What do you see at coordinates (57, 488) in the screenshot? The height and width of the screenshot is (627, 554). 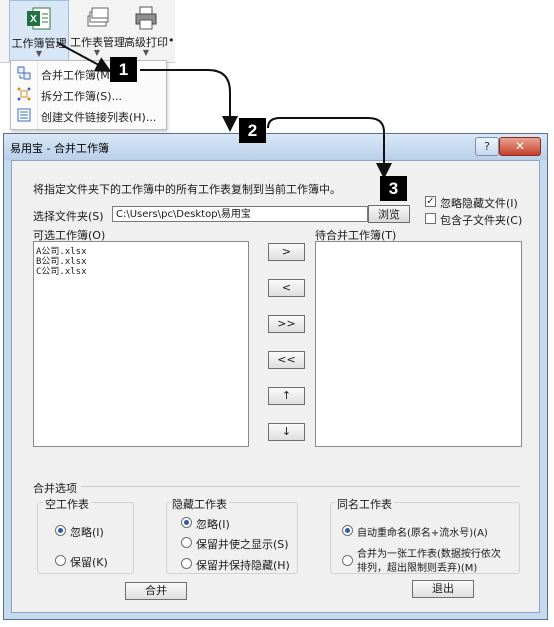 I see `merge-options-label: 合并选项` at bounding box center [57, 488].